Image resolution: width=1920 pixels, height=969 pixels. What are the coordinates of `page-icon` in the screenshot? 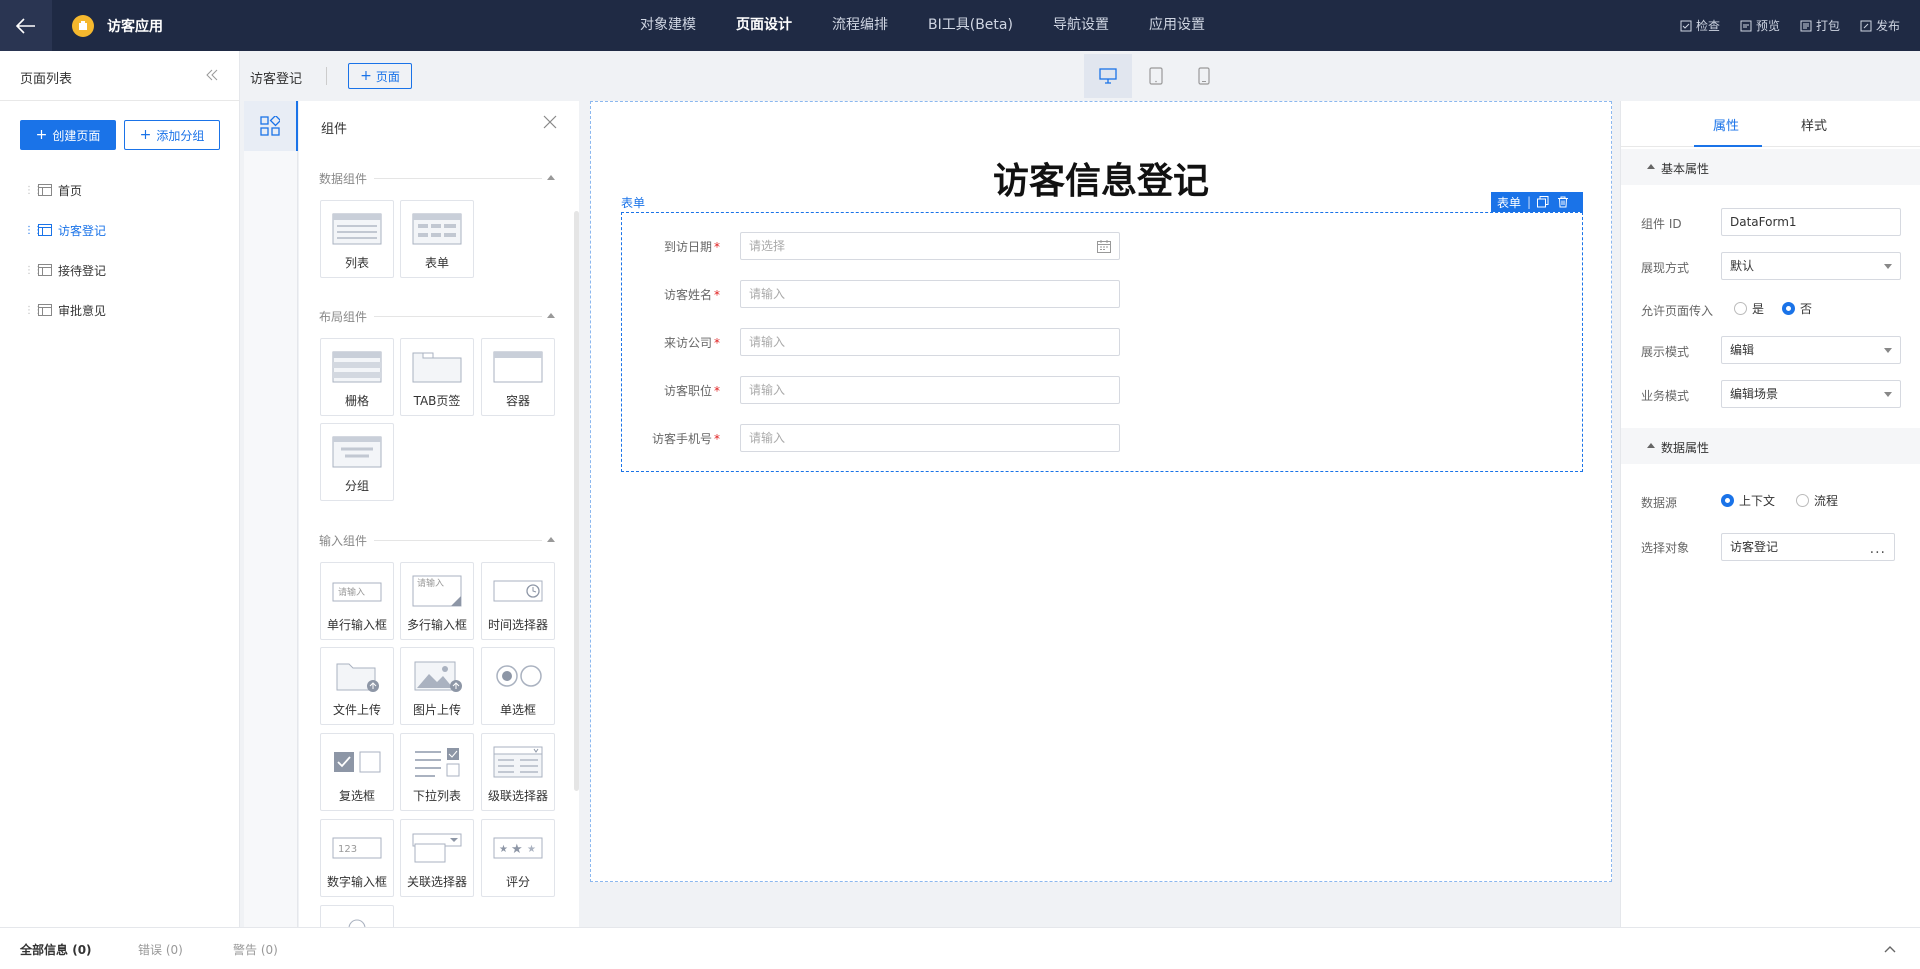 It's located at (45, 190).